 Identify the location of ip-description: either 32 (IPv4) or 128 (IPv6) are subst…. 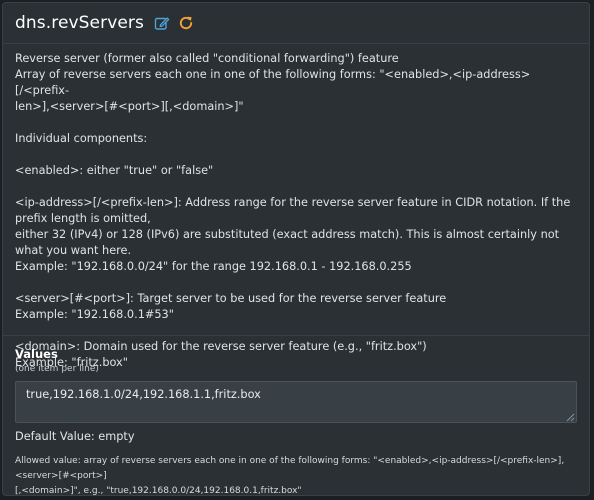
(287, 242).